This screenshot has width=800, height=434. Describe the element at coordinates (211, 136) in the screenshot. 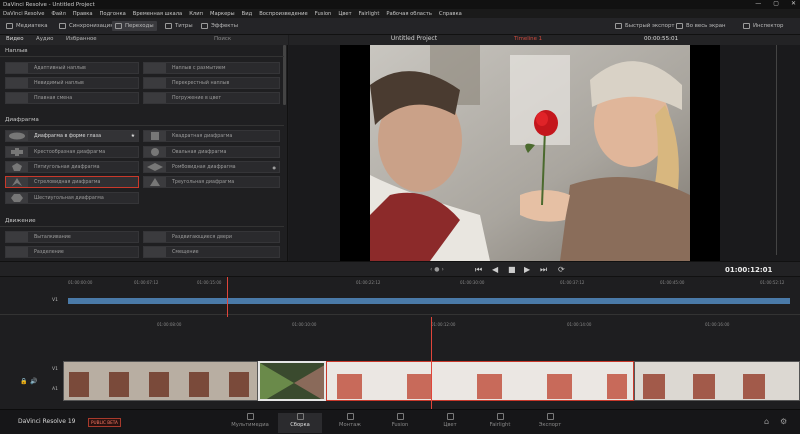

I see `transition-item: Квадратная диафрагма` at that location.